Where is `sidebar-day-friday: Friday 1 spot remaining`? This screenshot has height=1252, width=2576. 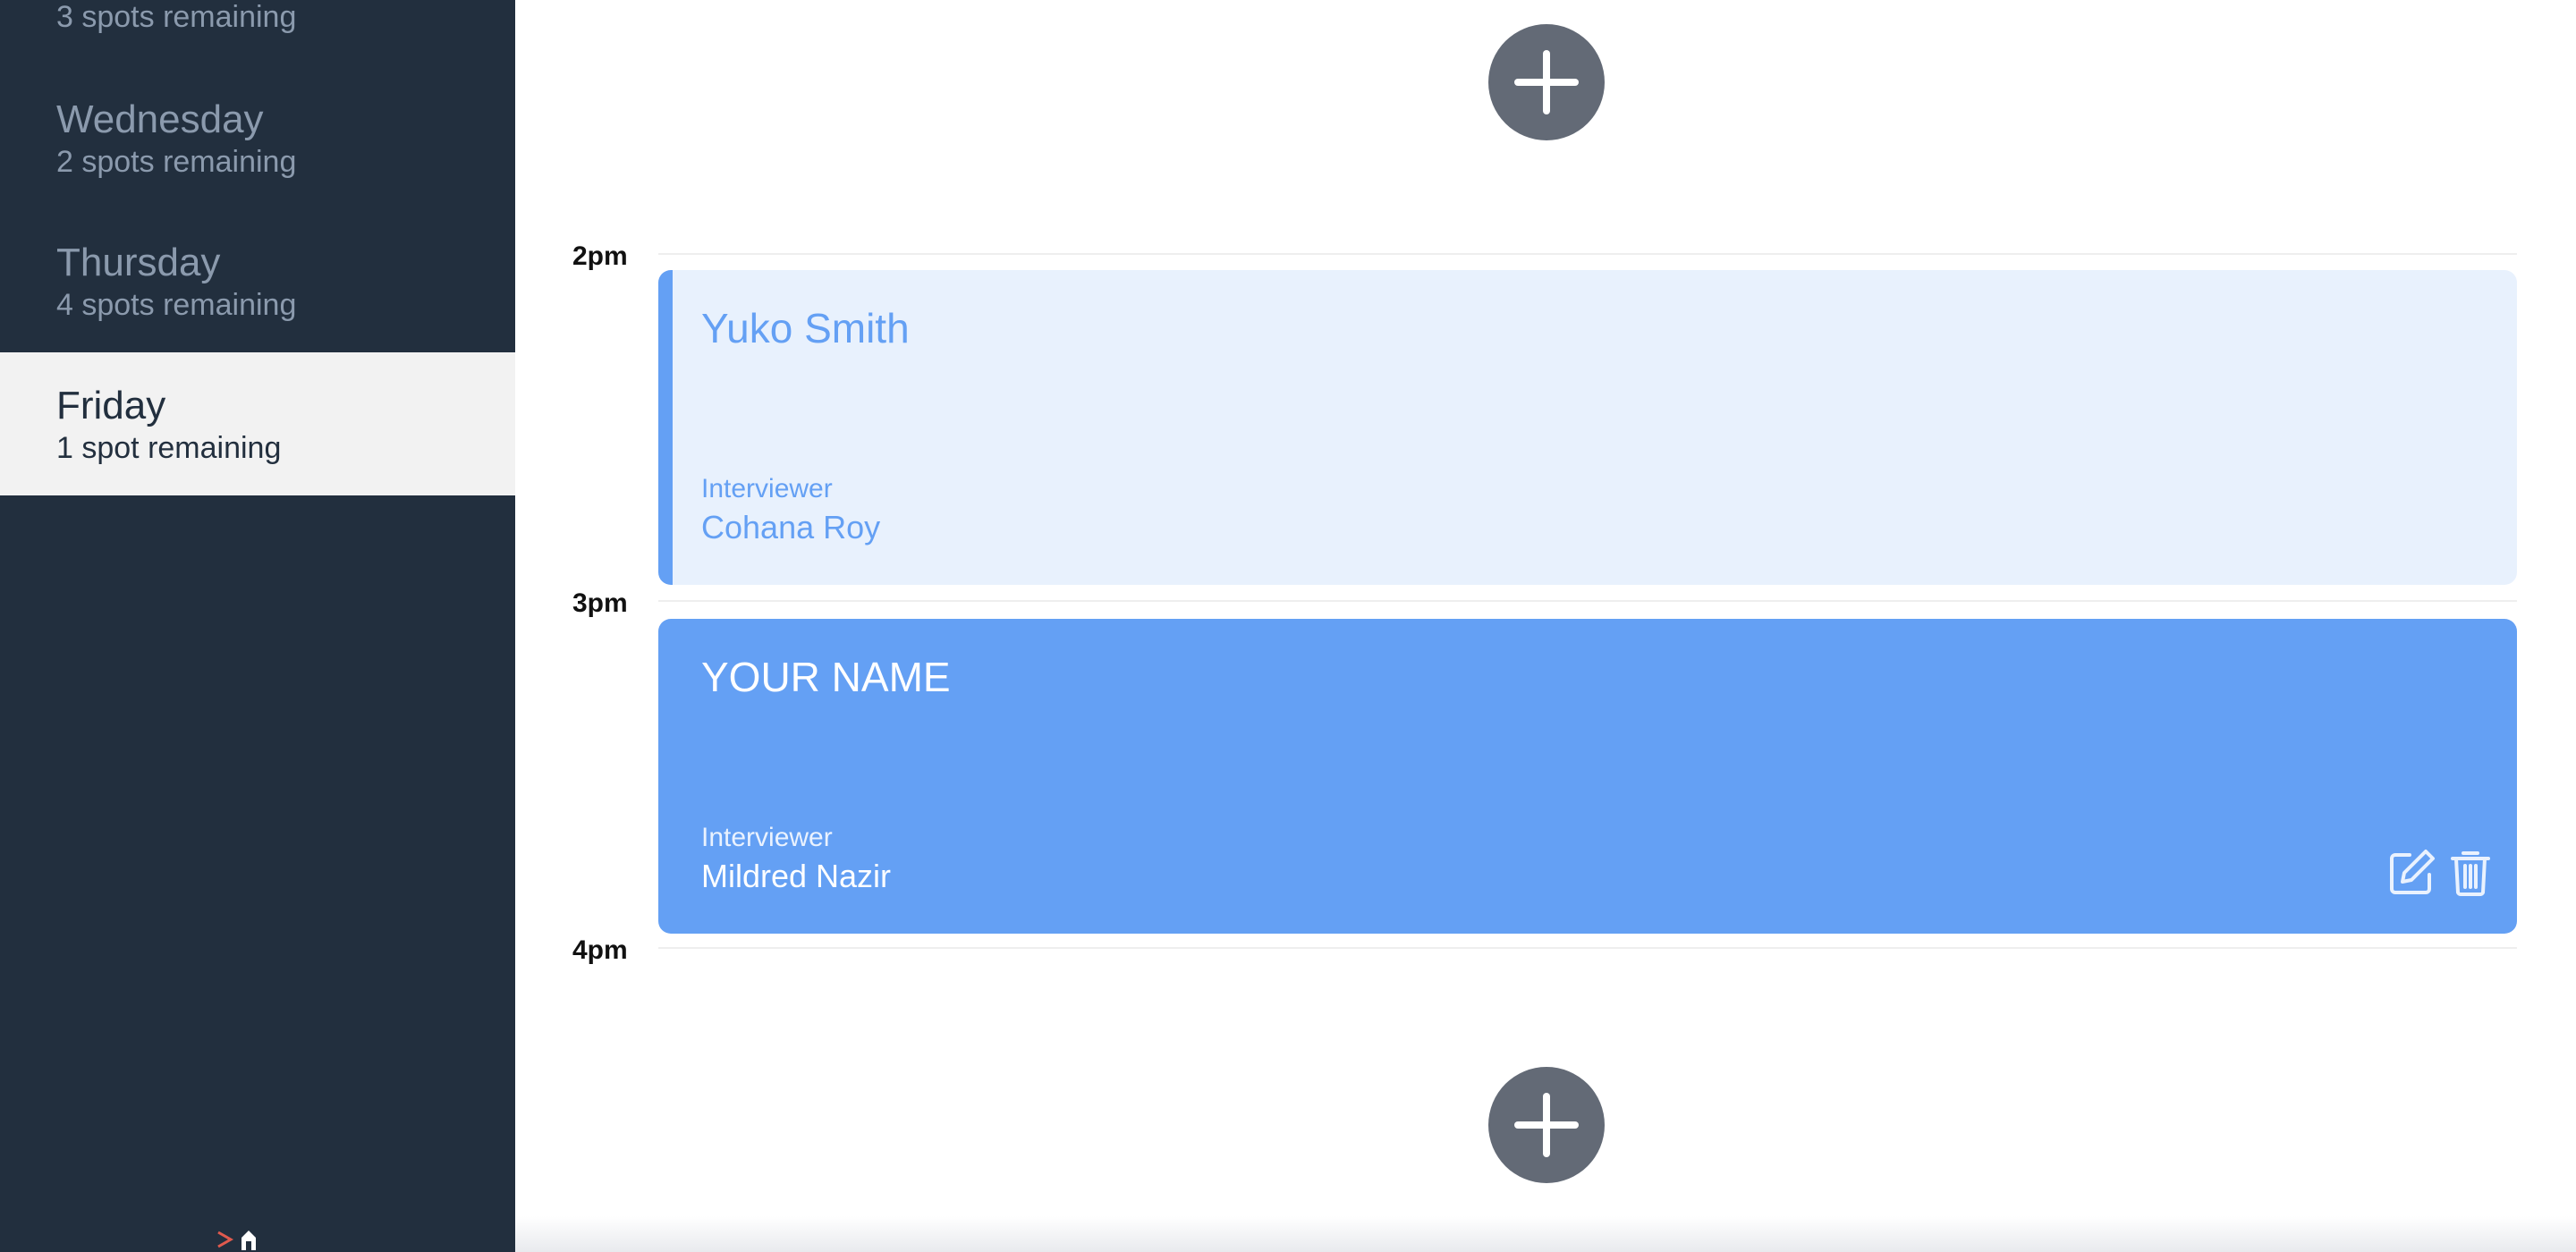 sidebar-day-friday: Friday 1 spot remaining is located at coordinates (257, 424).